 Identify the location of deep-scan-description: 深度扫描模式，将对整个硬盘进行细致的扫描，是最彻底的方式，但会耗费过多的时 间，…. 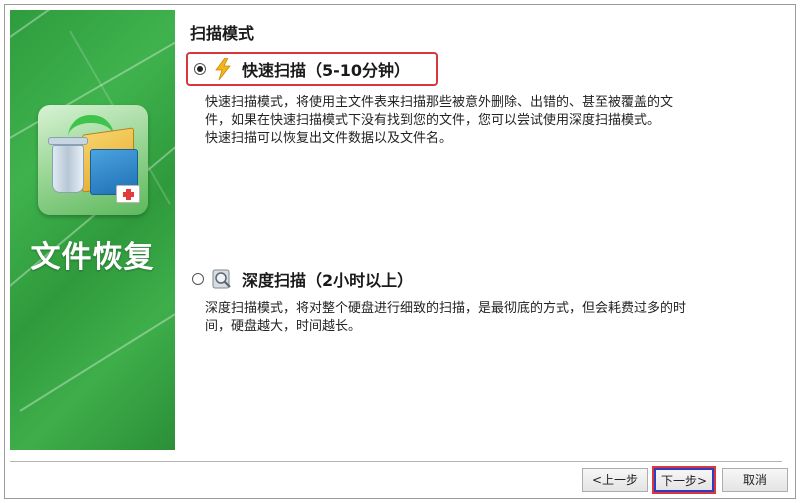
(492, 318).